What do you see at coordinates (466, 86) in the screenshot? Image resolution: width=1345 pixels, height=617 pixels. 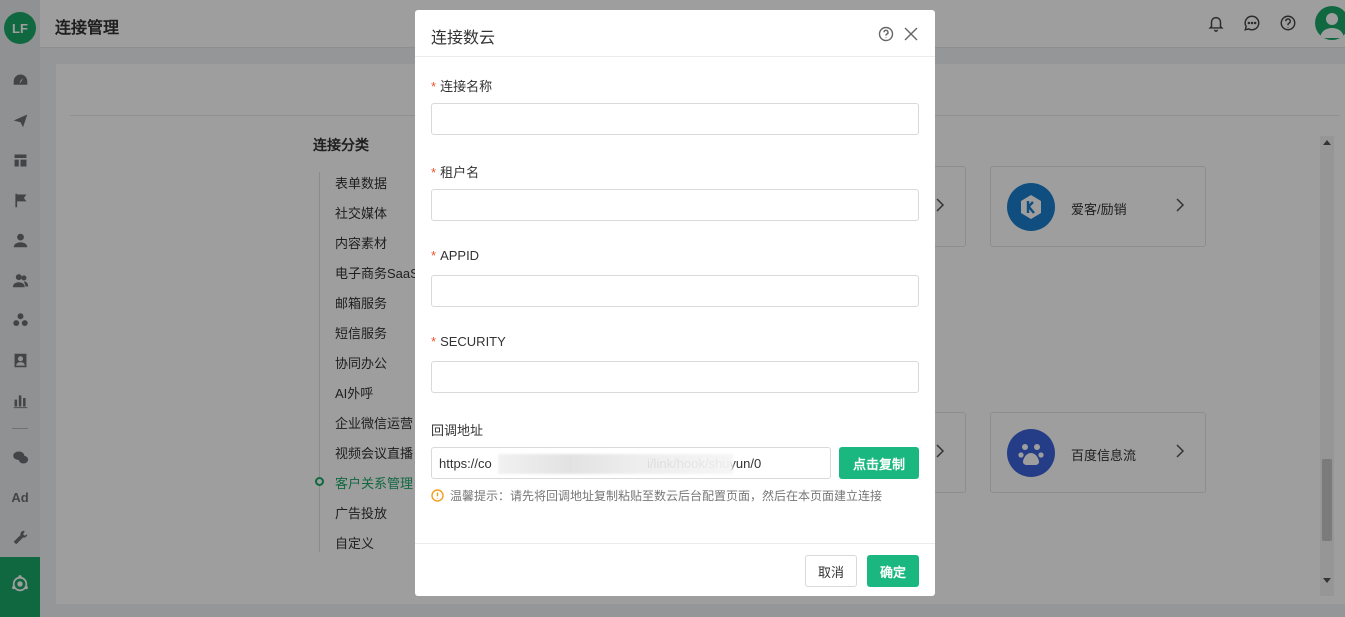 I see `label-text: 连接名称` at bounding box center [466, 86].